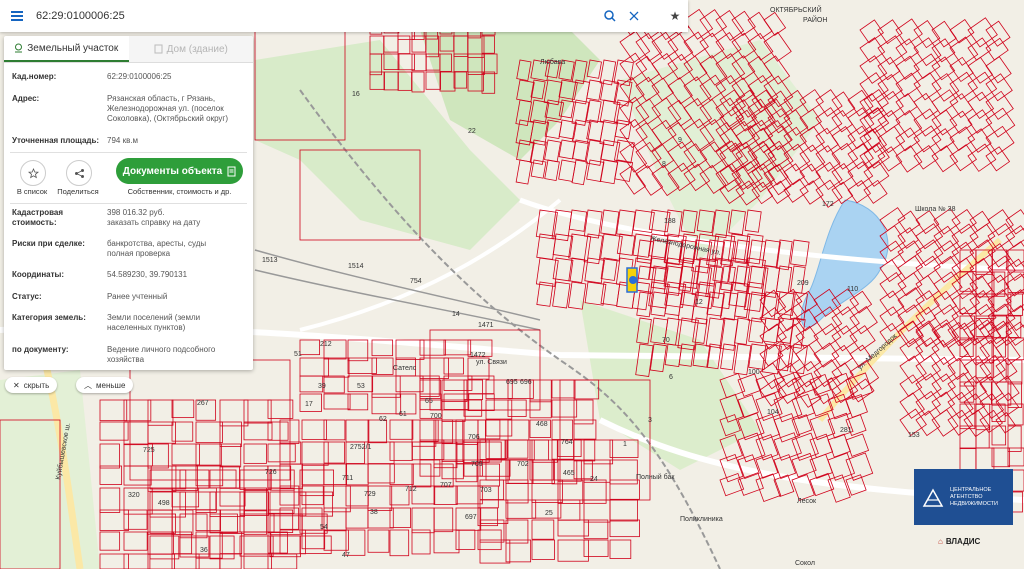 The height and width of the screenshot is (569, 1024). What do you see at coordinates (79, 173) in the screenshot?
I see `share-button` at bounding box center [79, 173].